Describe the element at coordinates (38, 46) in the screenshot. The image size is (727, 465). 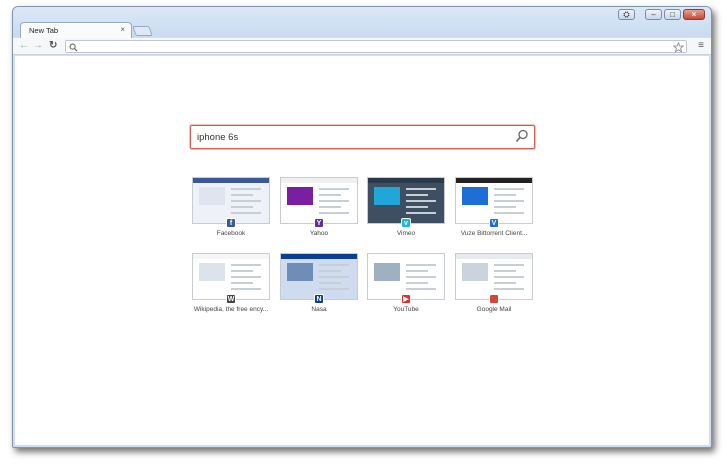
I see `forward-button: →` at that location.